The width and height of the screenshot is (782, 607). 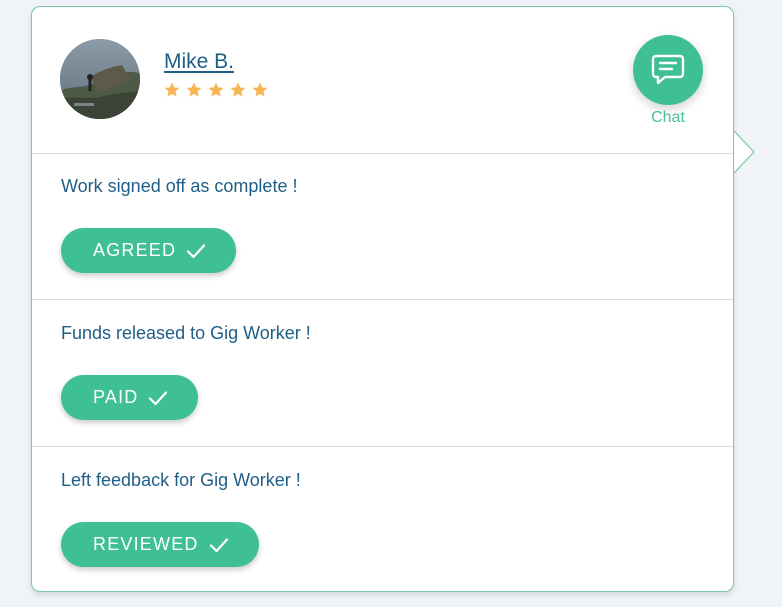 What do you see at coordinates (116, 397) in the screenshot?
I see `status-label: PAID` at bounding box center [116, 397].